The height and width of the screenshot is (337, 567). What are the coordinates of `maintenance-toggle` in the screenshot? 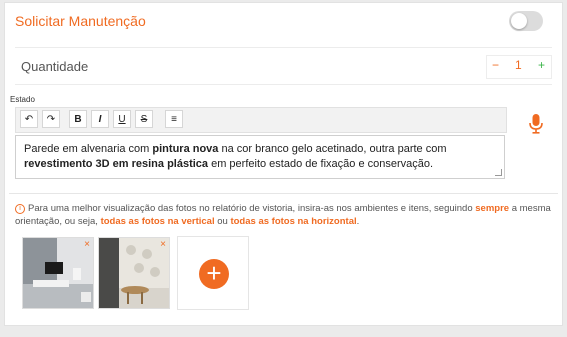 It's located at (526, 21).